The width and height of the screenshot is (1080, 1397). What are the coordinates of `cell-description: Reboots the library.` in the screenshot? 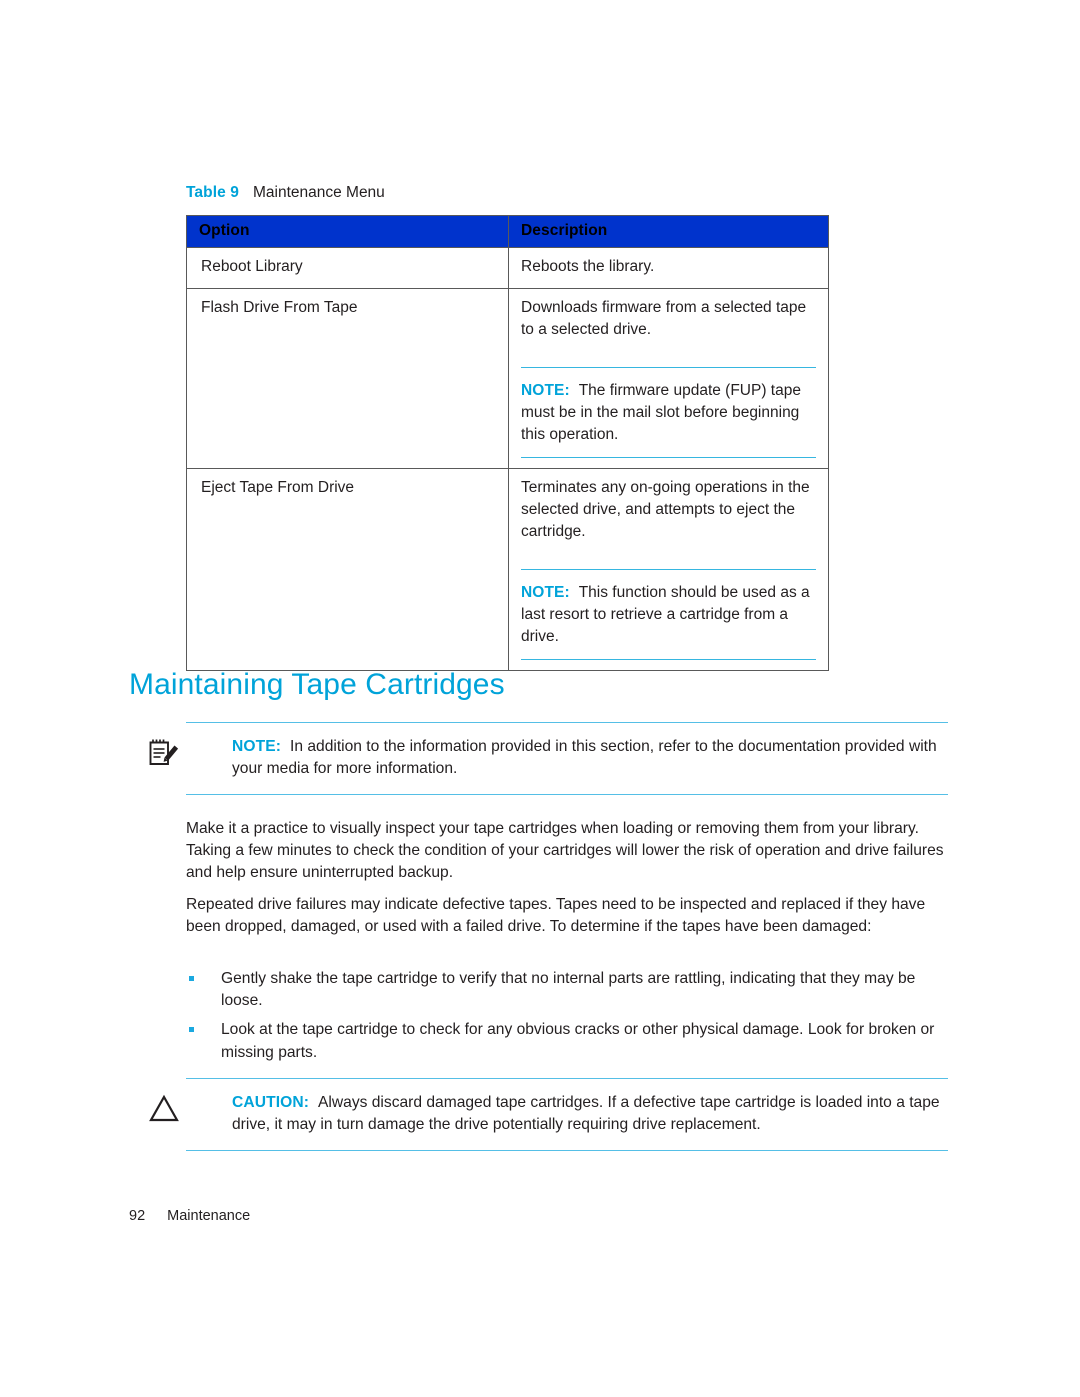 It's located at (668, 268).